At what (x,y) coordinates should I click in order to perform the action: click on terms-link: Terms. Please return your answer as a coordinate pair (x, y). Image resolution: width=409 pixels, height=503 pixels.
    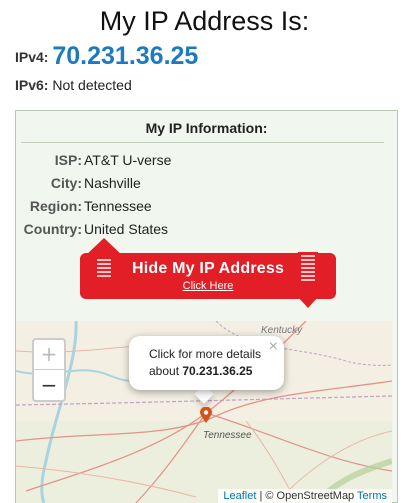
    Looking at the image, I should click on (372, 496).